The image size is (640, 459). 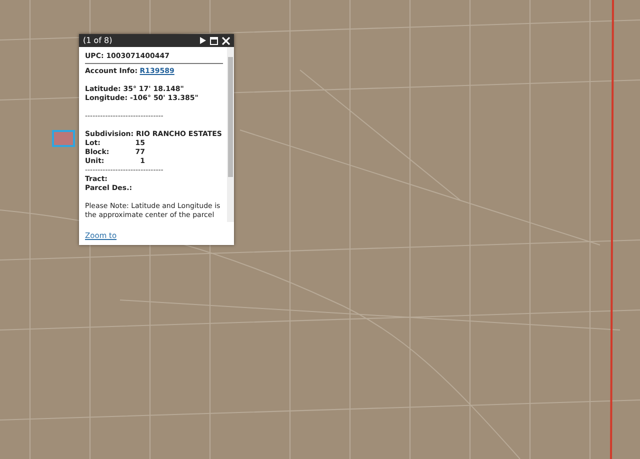 What do you see at coordinates (97, 41) in the screenshot?
I see `popup-title: (1 of 8)` at bounding box center [97, 41].